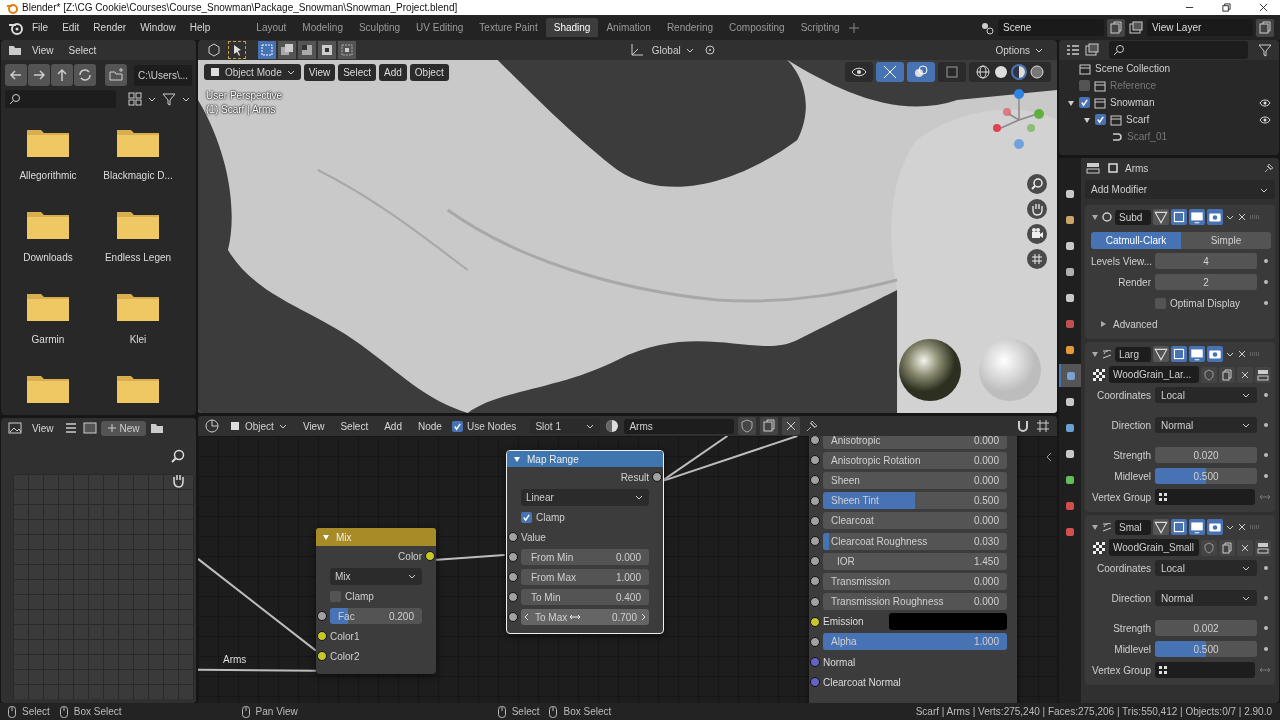 Image resolution: width=1280 pixels, height=720 pixels. Describe the element at coordinates (1263, 547) in the screenshot. I see `panel-toggle-icon` at that location.